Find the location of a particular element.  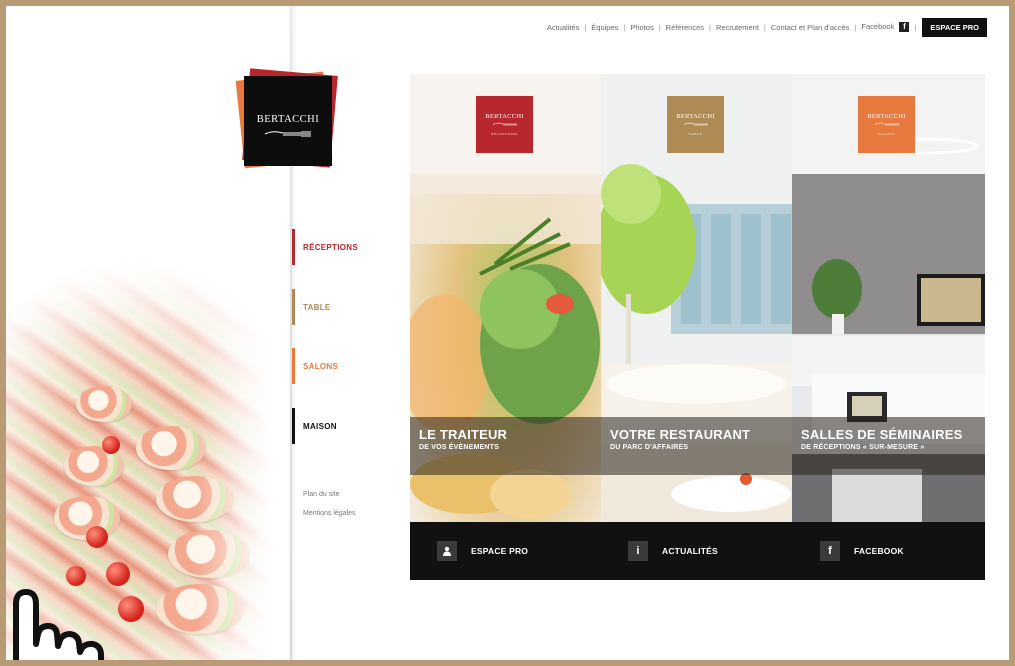

espace-pro-button: ESPACE PRO is located at coordinates (954, 27).